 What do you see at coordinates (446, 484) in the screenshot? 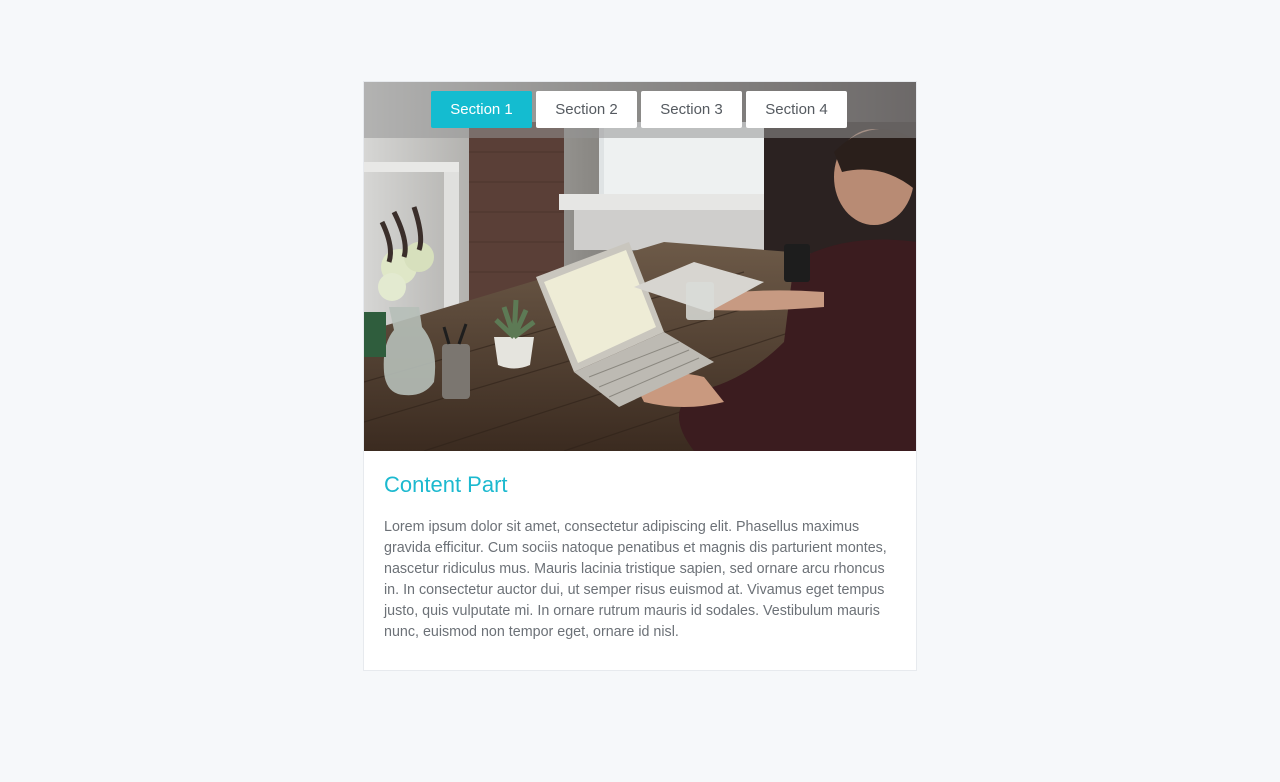
I see `content-heading: Content Part` at bounding box center [446, 484].